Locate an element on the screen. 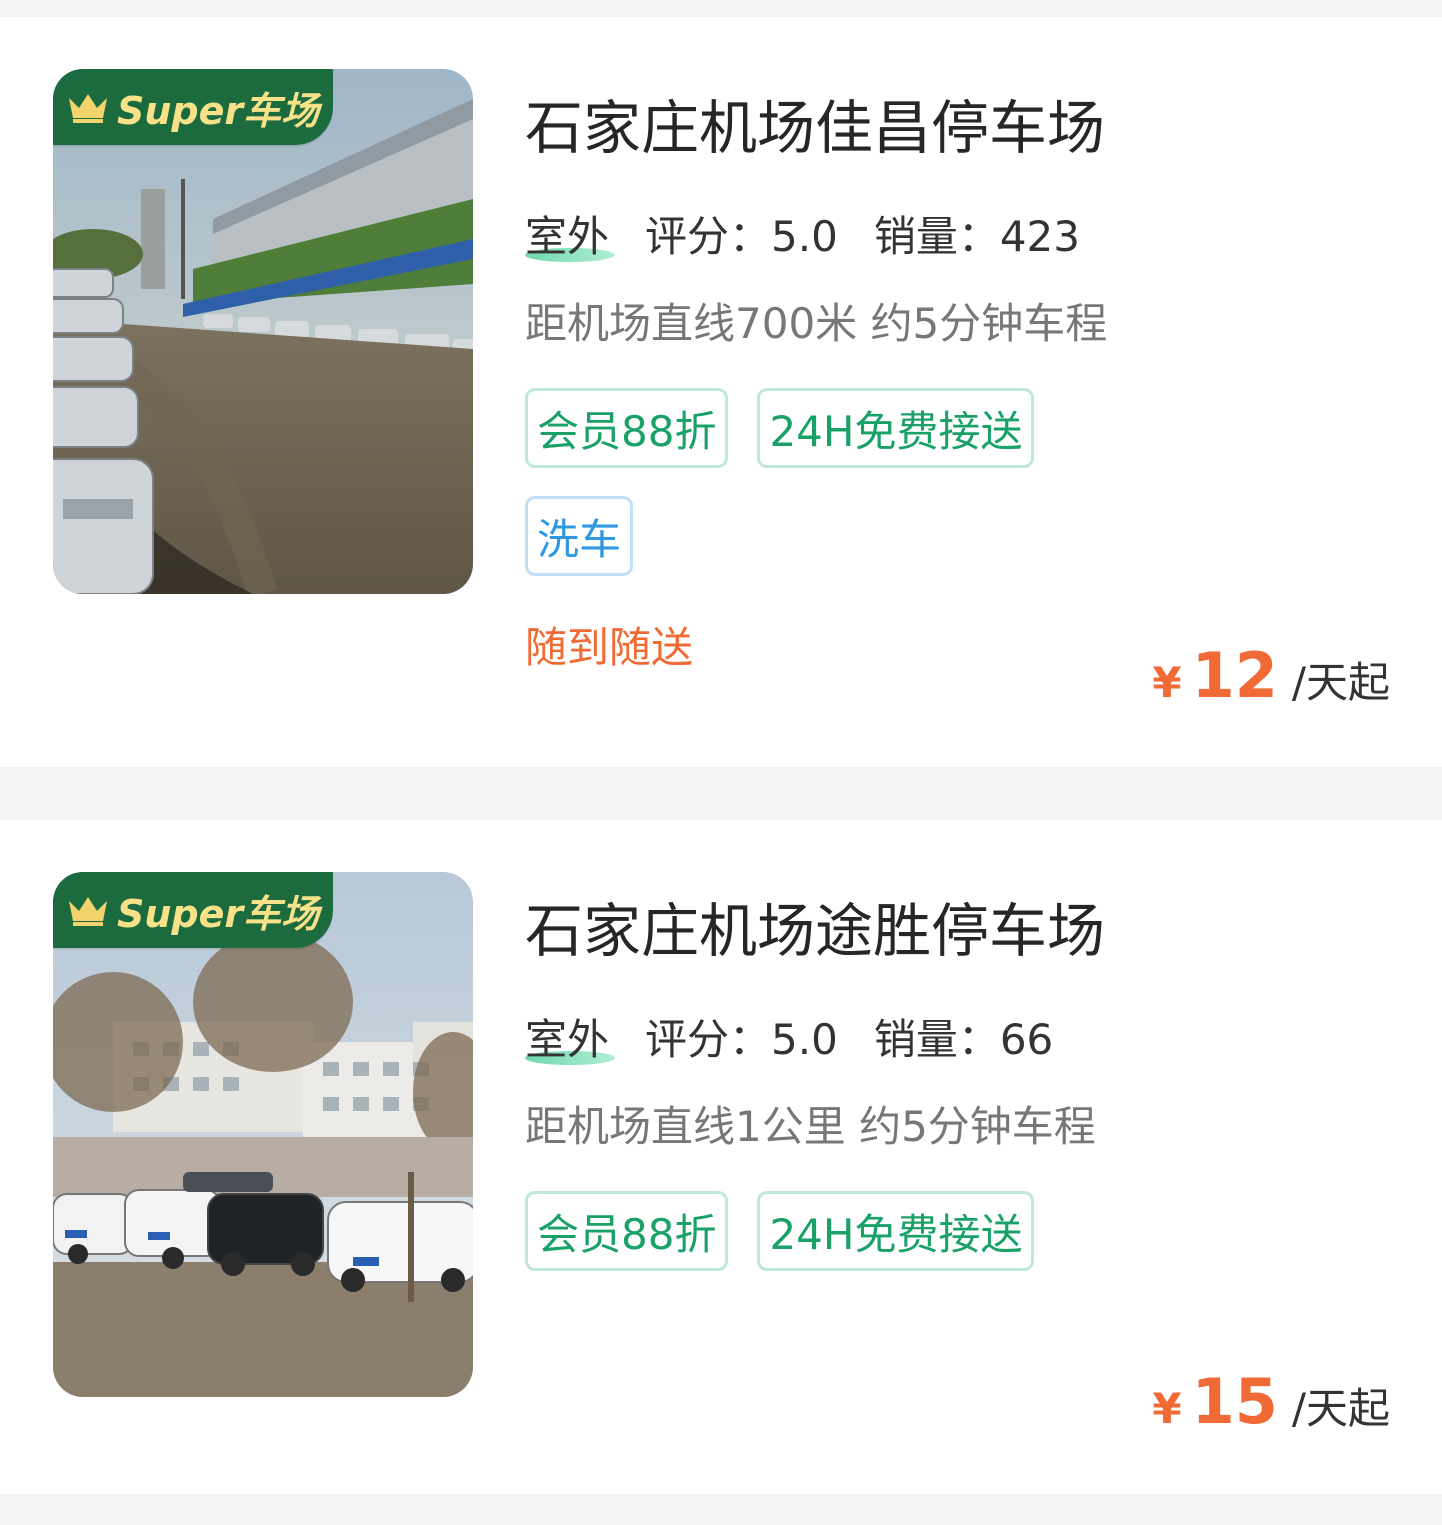 The height and width of the screenshot is (1525, 1442). price-block: ¥ 12 /天起 is located at coordinates (1271, 675).